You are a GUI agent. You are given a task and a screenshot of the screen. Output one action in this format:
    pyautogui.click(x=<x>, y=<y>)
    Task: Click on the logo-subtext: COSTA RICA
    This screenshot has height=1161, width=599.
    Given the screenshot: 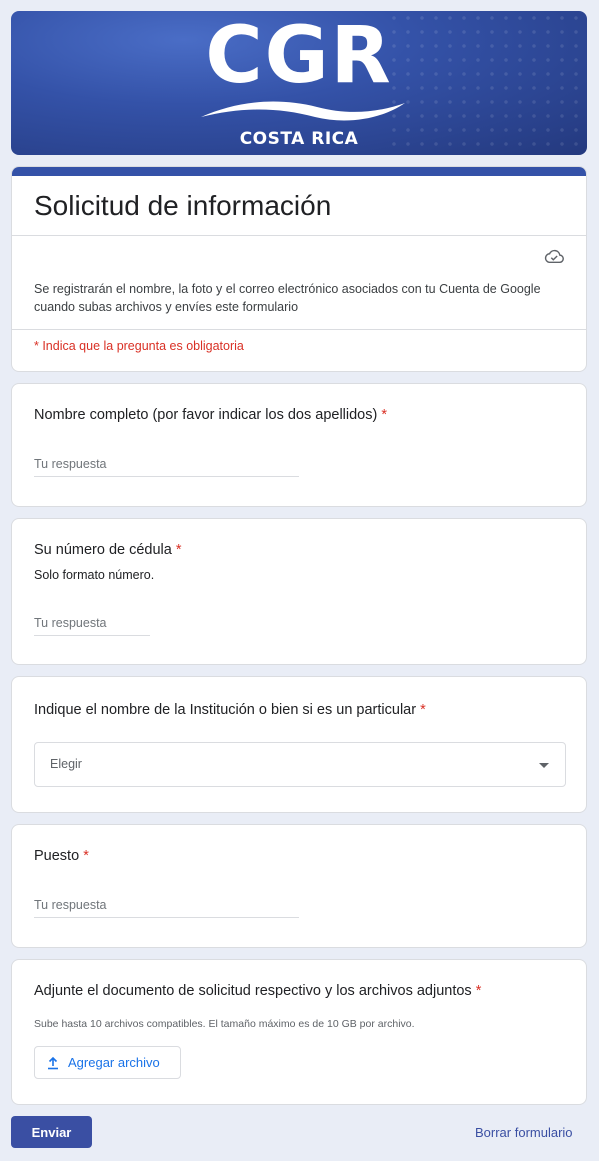 What is the action you would take?
    pyautogui.click(x=299, y=139)
    